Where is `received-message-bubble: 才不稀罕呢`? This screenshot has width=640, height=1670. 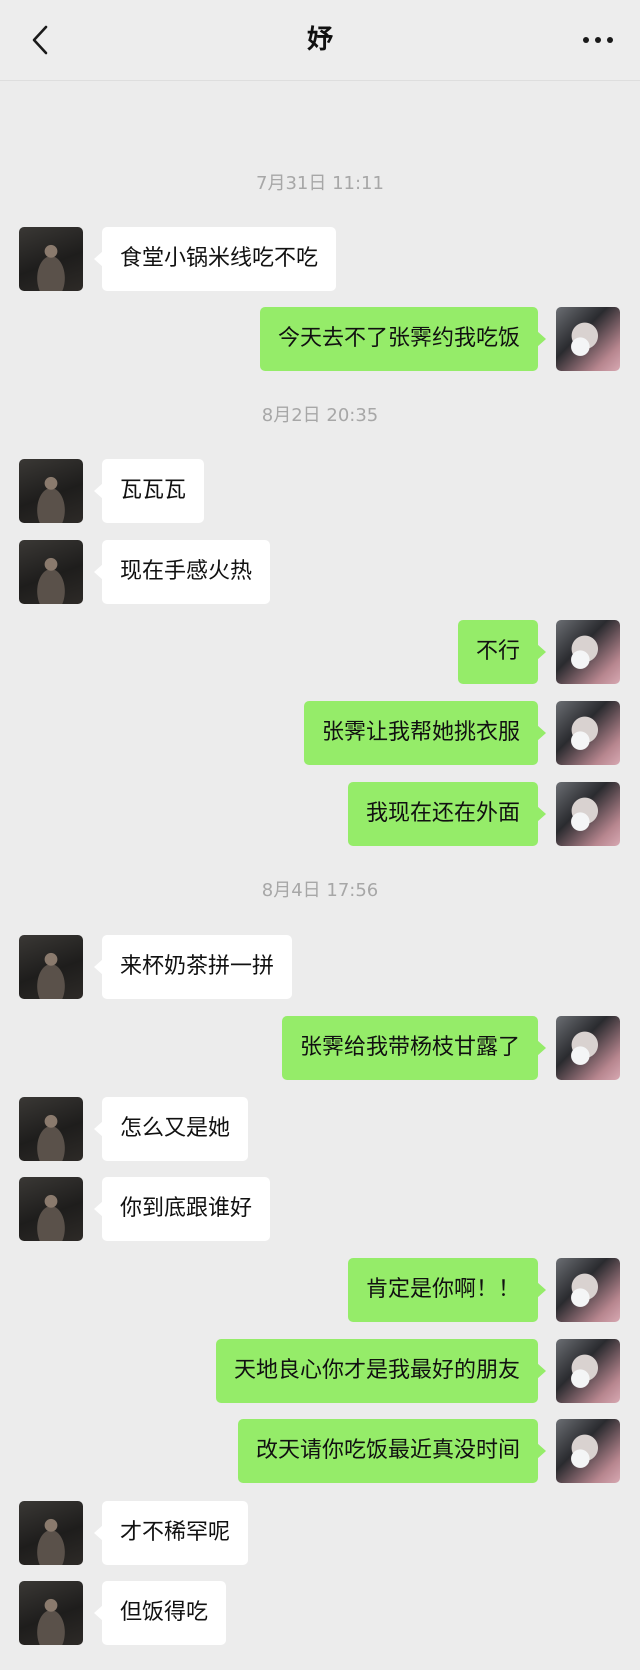 received-message-bubble: 才不稀罕呢 is located at coordinates (171, 1533).